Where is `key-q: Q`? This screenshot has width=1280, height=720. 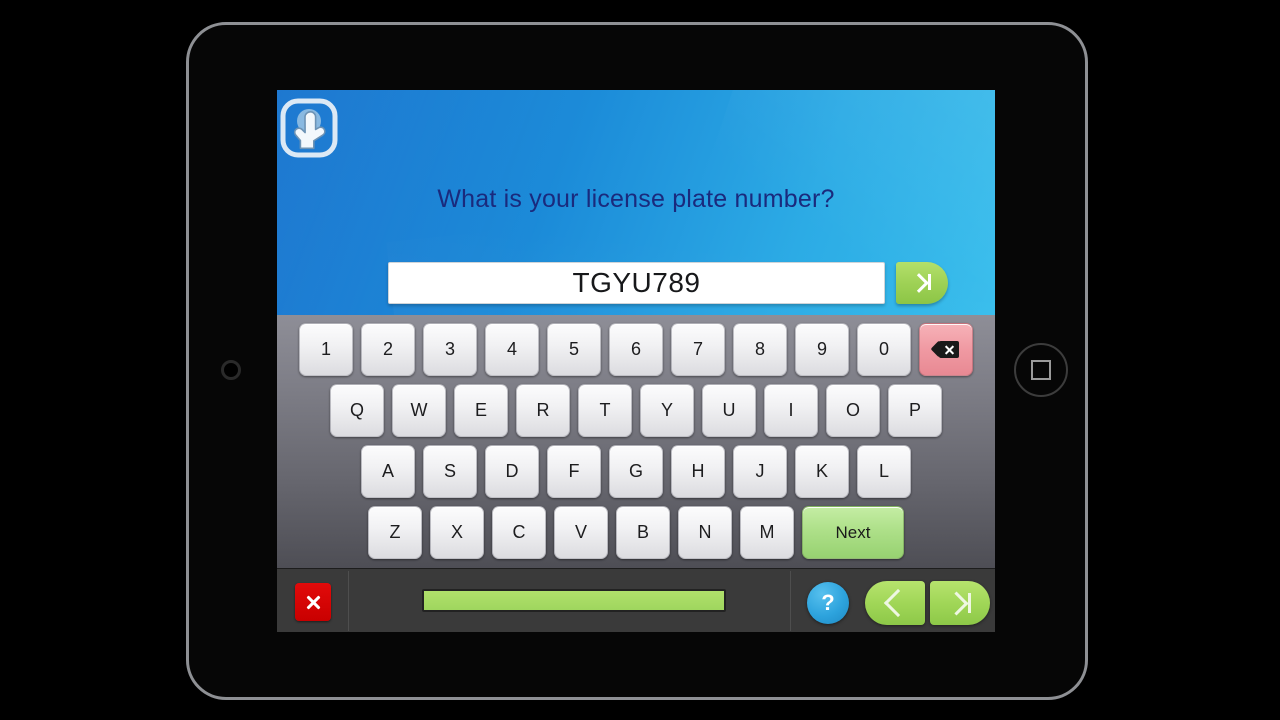
key-q: Q is located at coordinates (357, 410).